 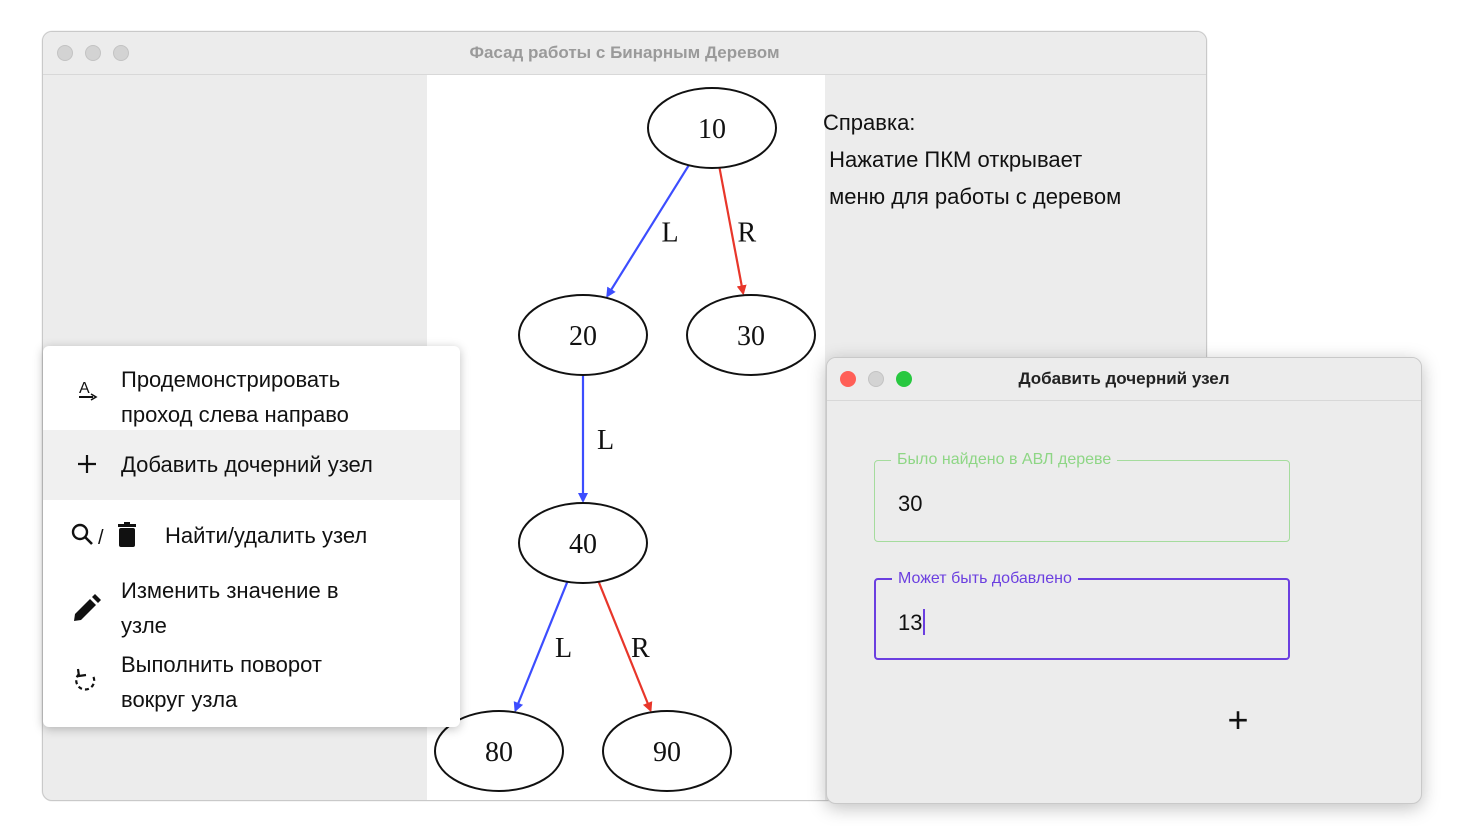 I want to click on tree-node-label: 10, so click(x=712, y=129).